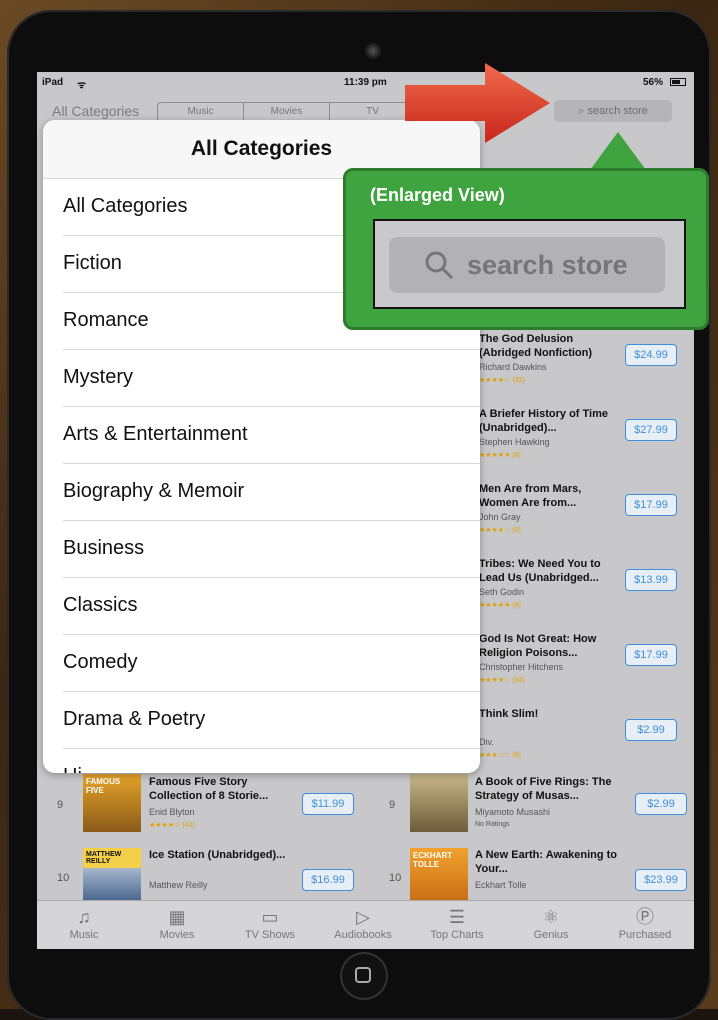 This screenshot has height=1020, width=718. I want to click on category-mystery: Mystery, so click(271, 378).